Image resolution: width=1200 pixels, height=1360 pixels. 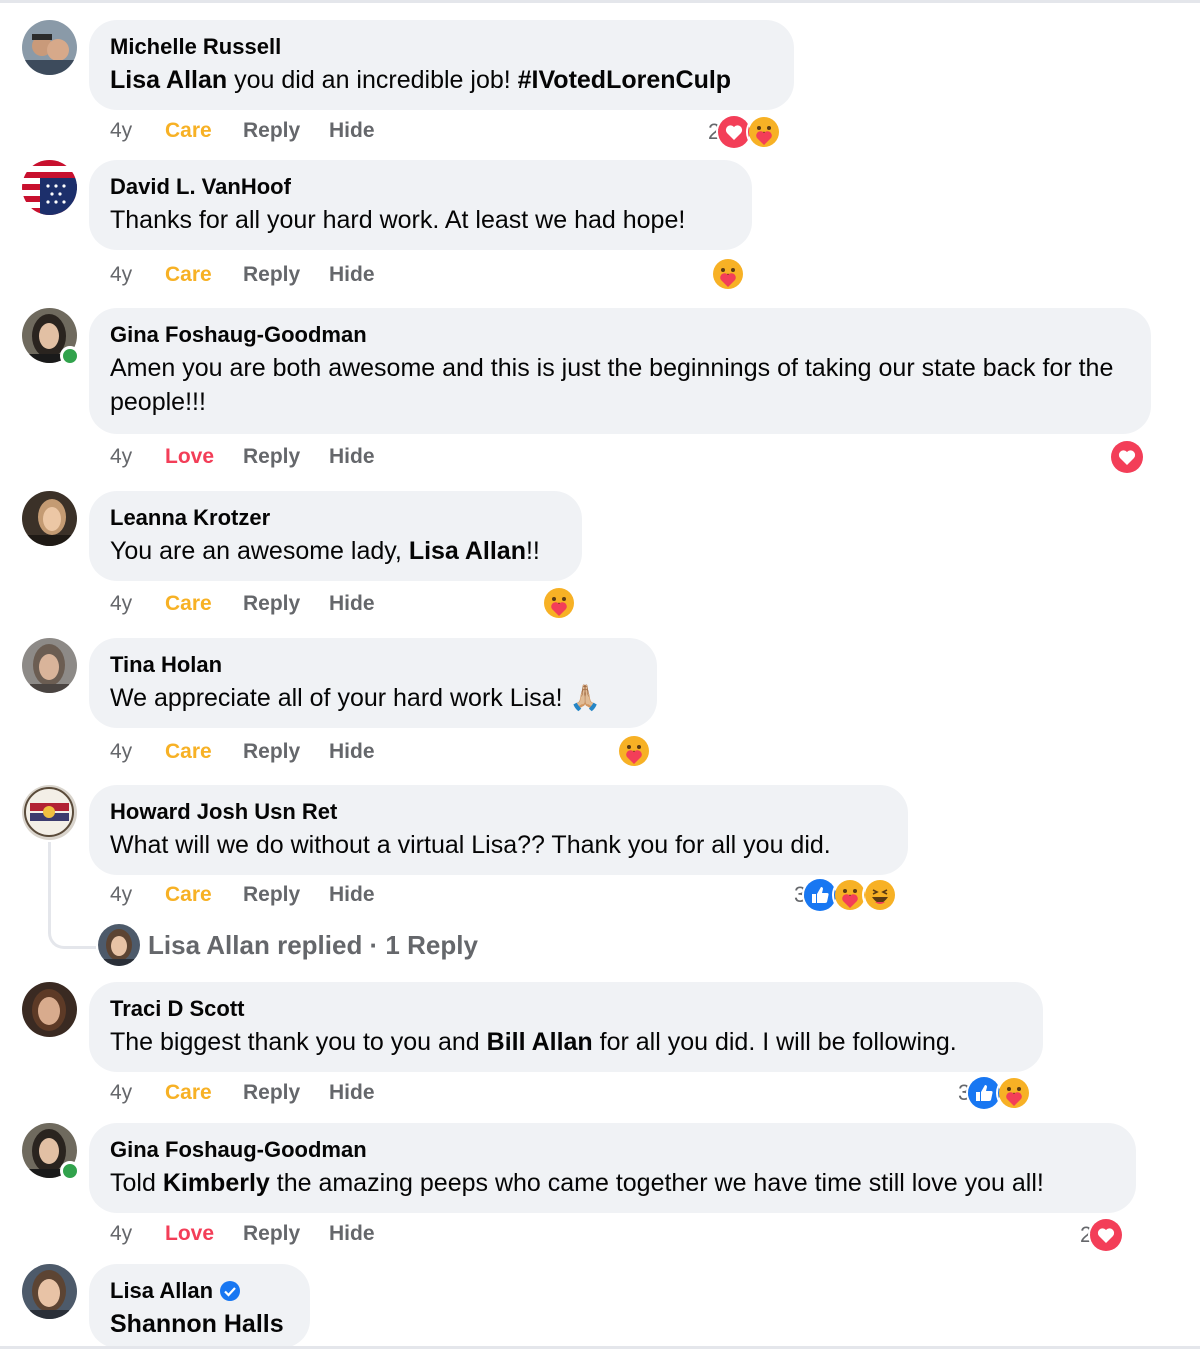 I want to click on view-replies-link: Lisa Allan replied · 1 Reply, so click(x=288, y=945).